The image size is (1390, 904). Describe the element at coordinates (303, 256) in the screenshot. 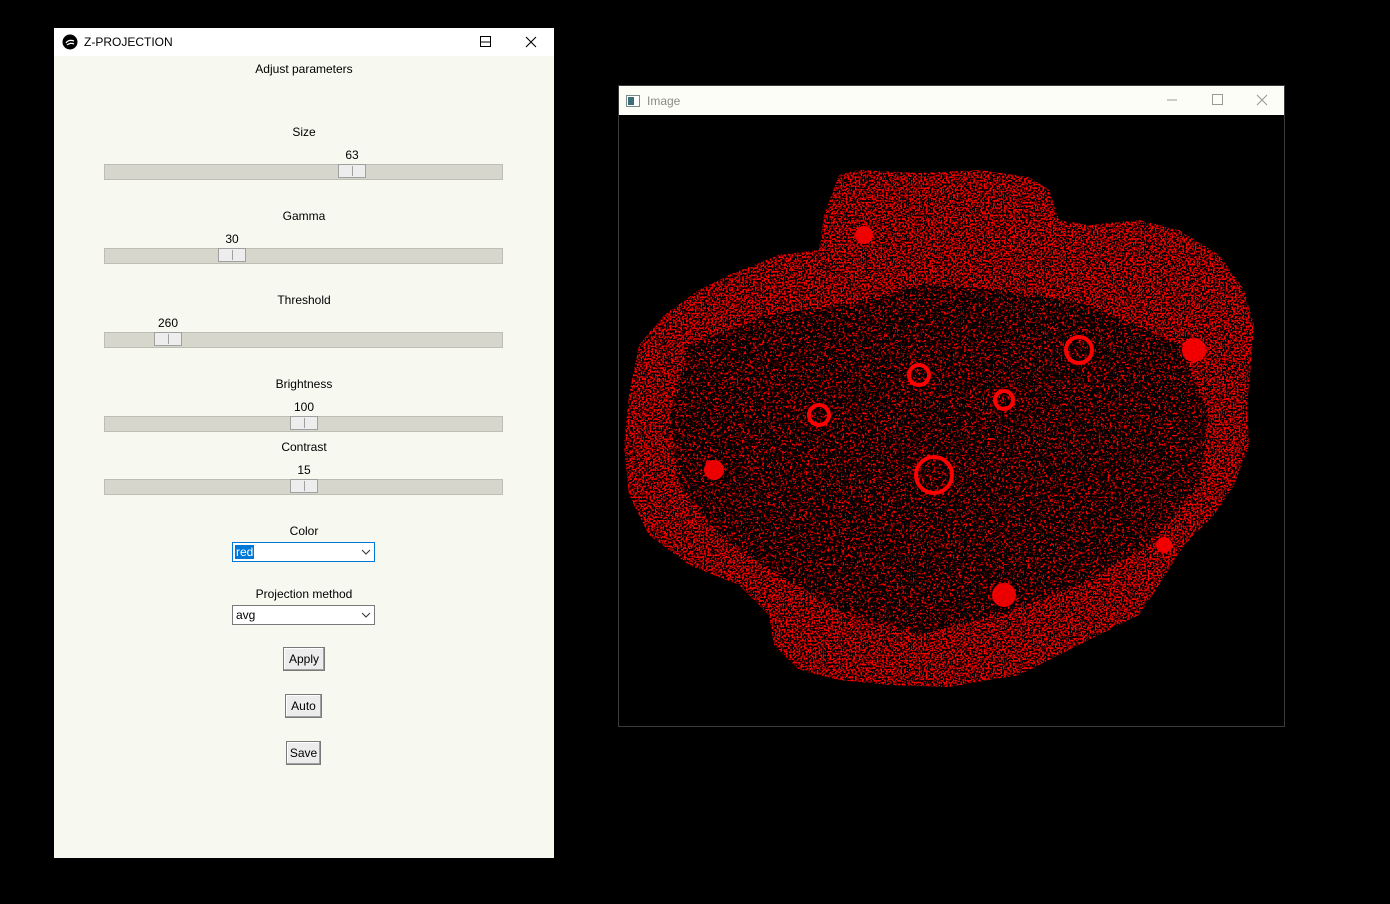

I see `gamma-slider` at that location.